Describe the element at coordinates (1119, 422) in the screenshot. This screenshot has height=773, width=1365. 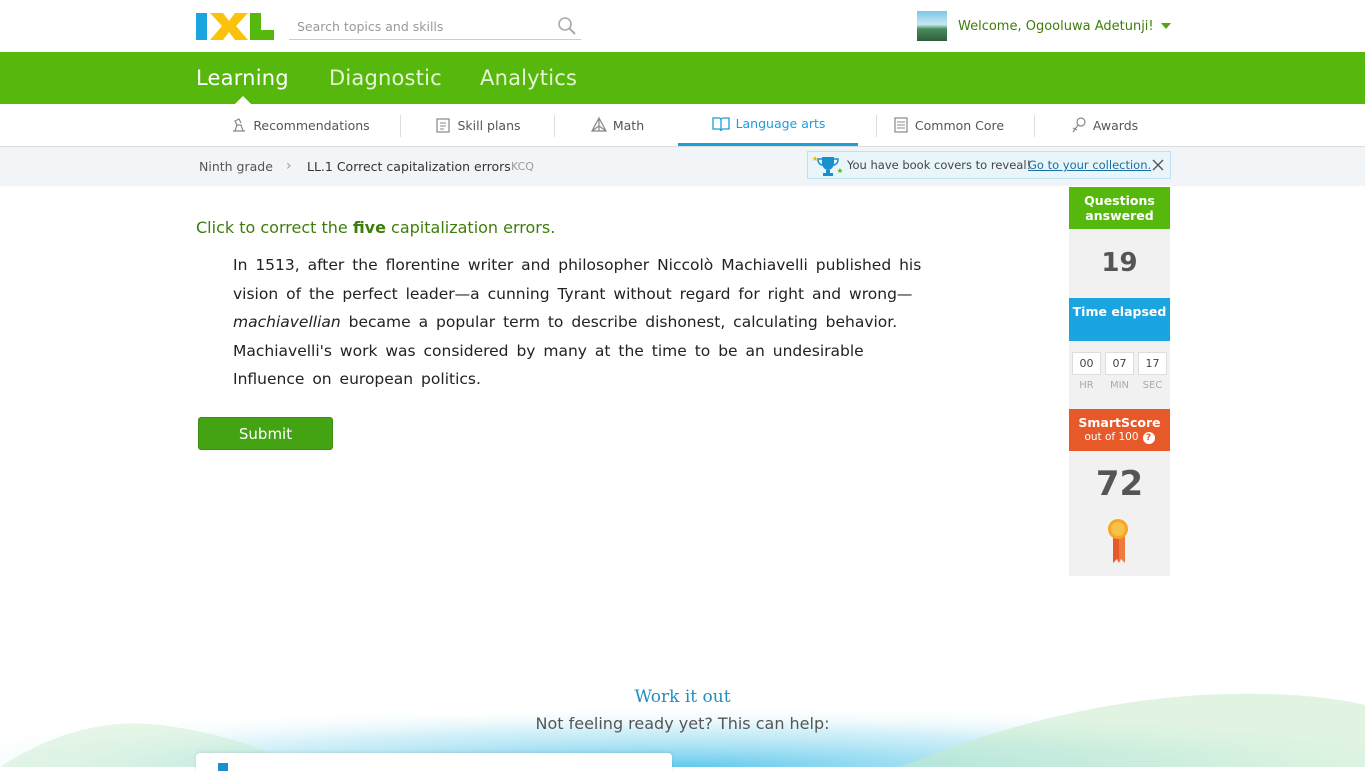
I see `smartscore-label: SmartScore` at that location.